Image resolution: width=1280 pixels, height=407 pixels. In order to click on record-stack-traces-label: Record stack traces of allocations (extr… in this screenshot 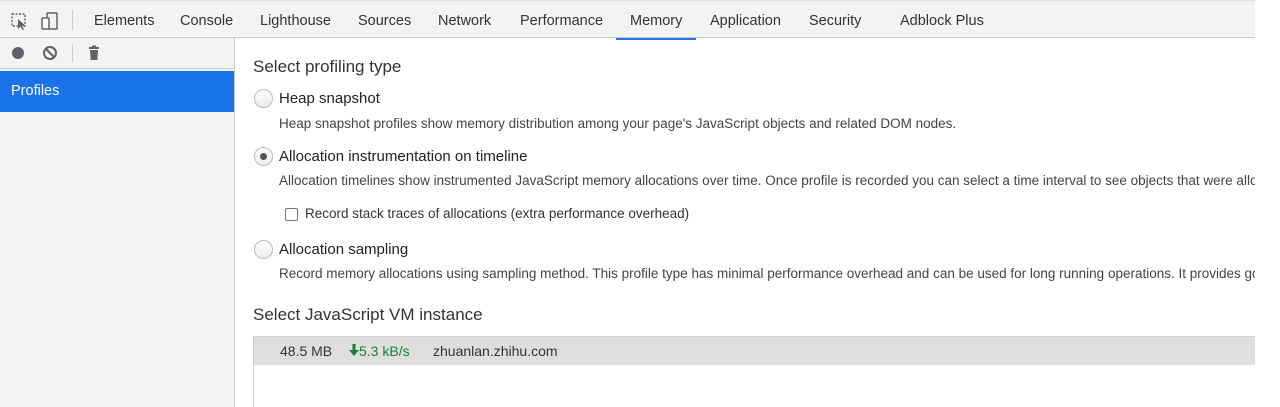, I will do `click(497, 213)`.